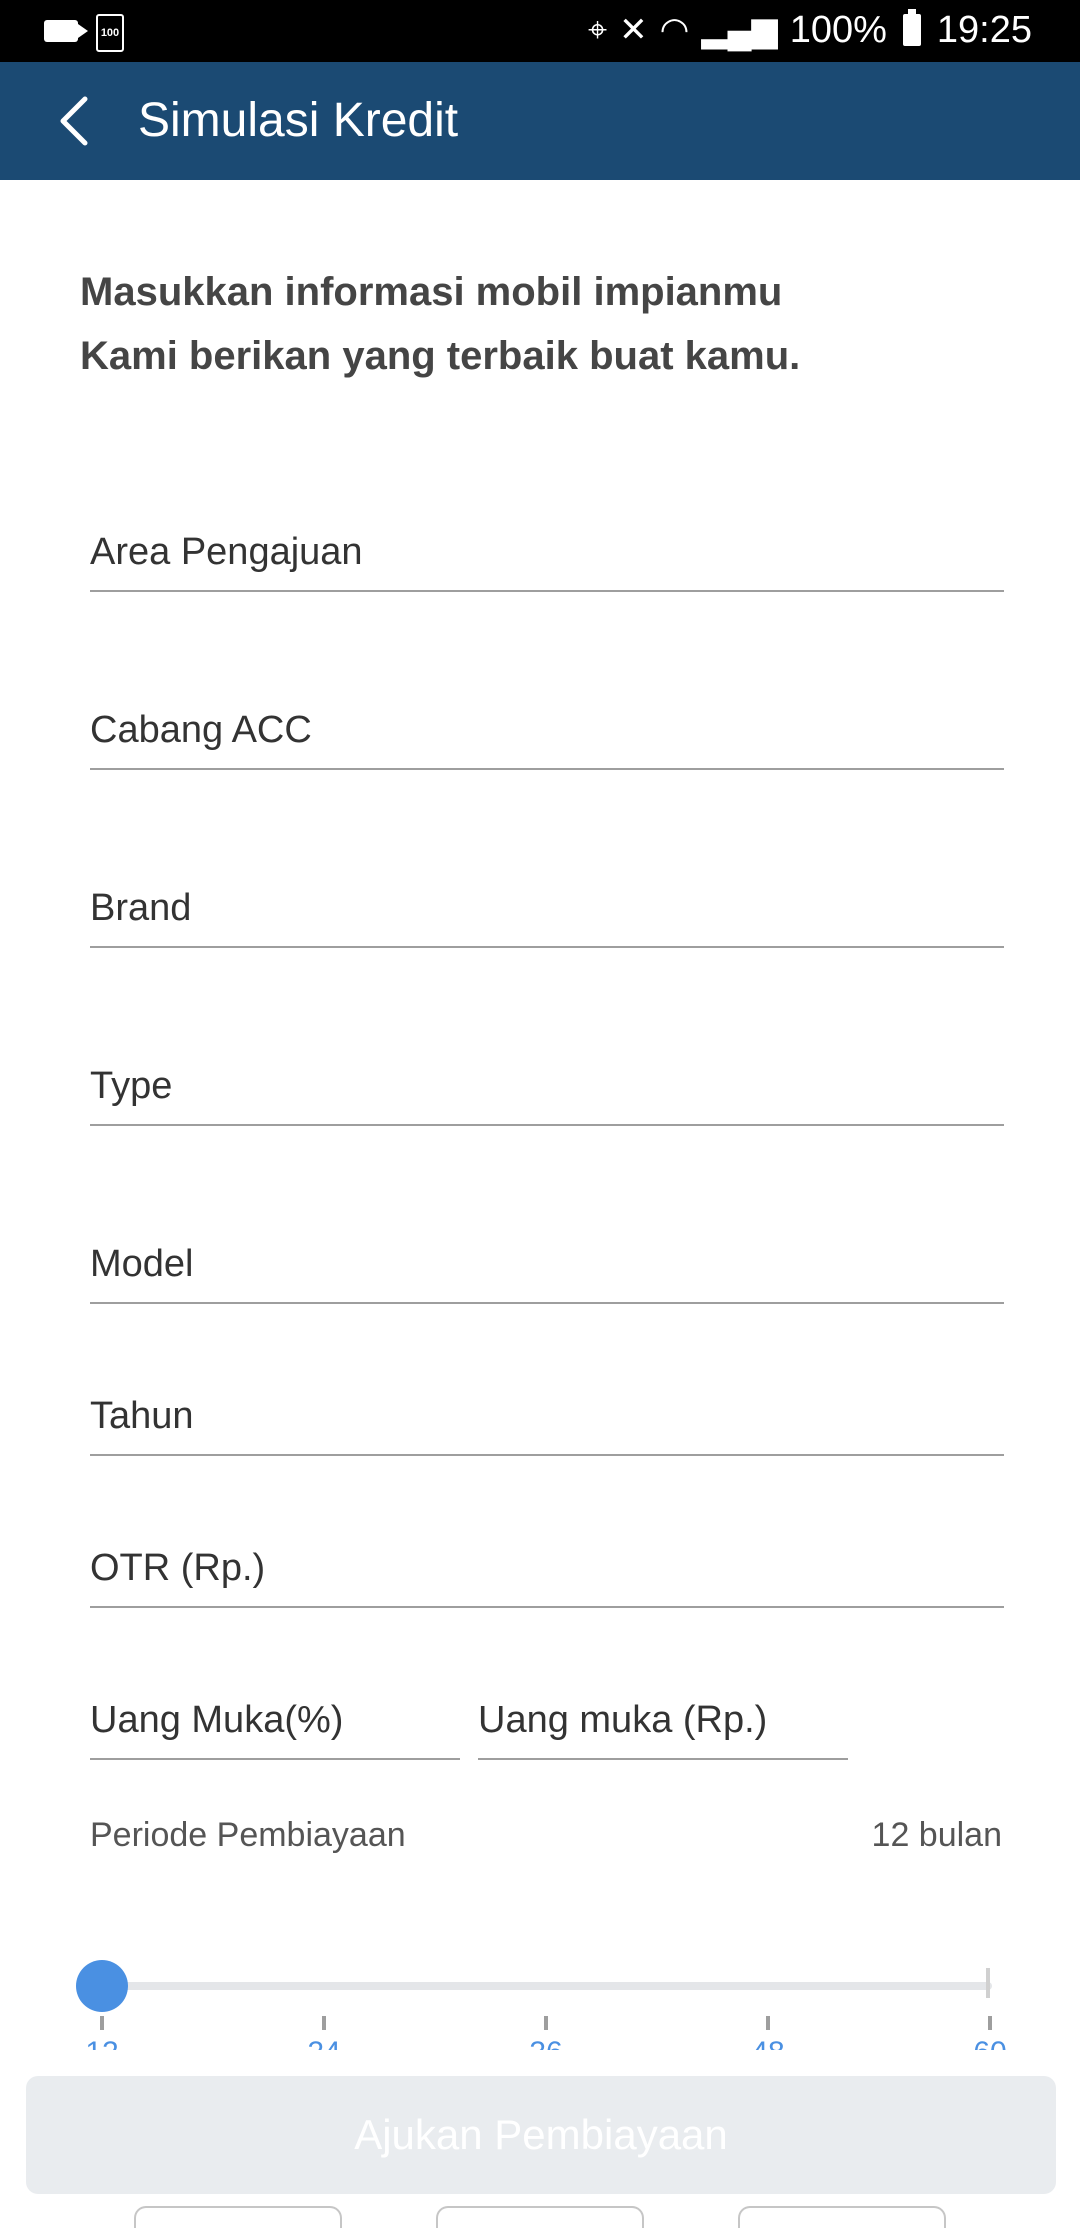  Describe the element at coordinates (248, 1835) in the screenshot. I see `periode-label: Periode Pembiayaan` at that location.